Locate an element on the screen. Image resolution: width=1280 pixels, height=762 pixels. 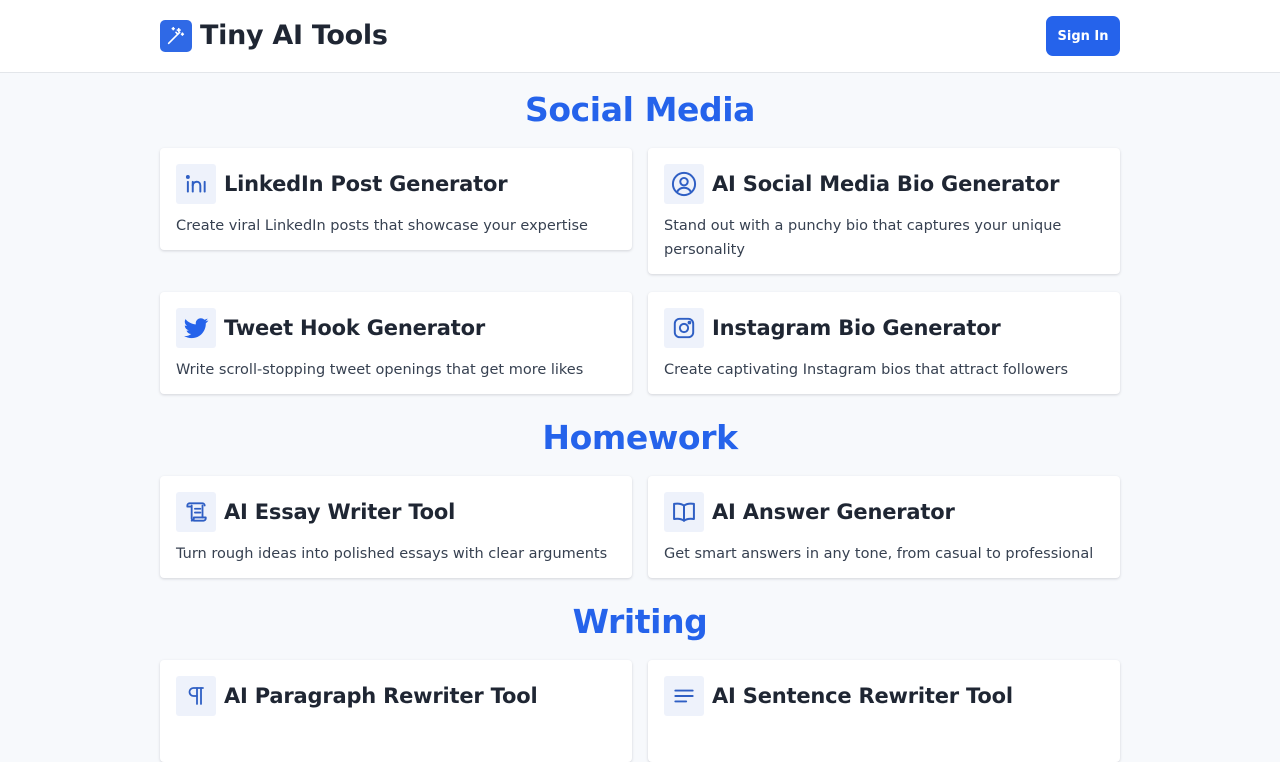
tool-title: AI Answer Generator is located at coordinates (833, 512).